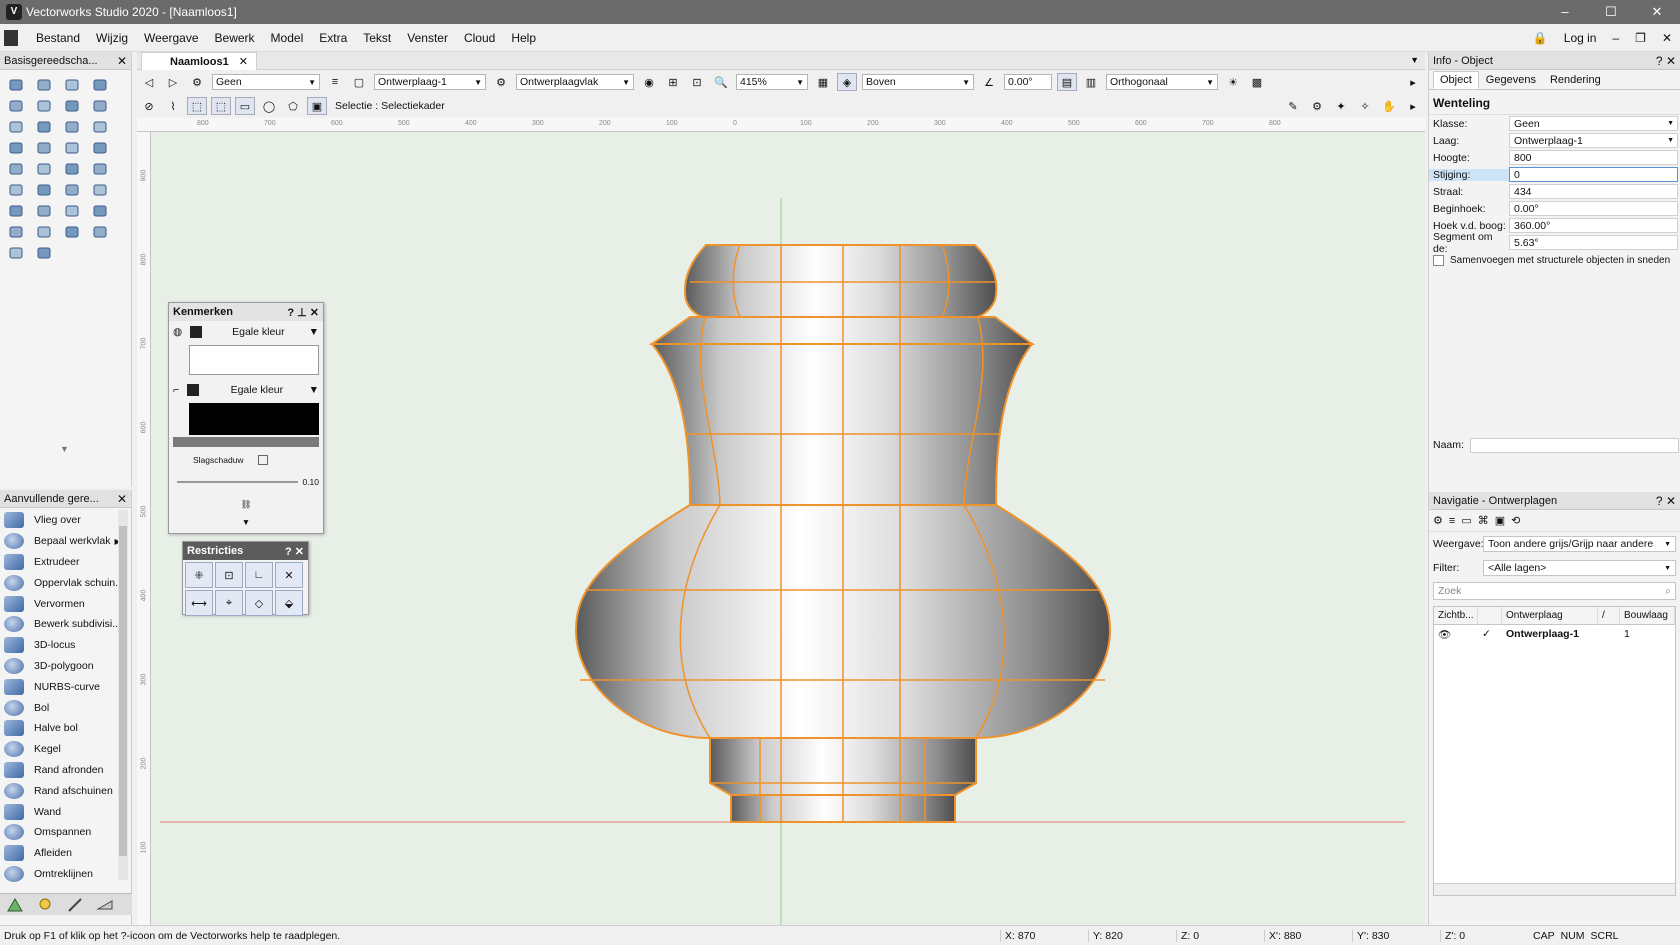 The image size is (1680, 945). I want to click on radius-field: 434, so click(1593, 191).